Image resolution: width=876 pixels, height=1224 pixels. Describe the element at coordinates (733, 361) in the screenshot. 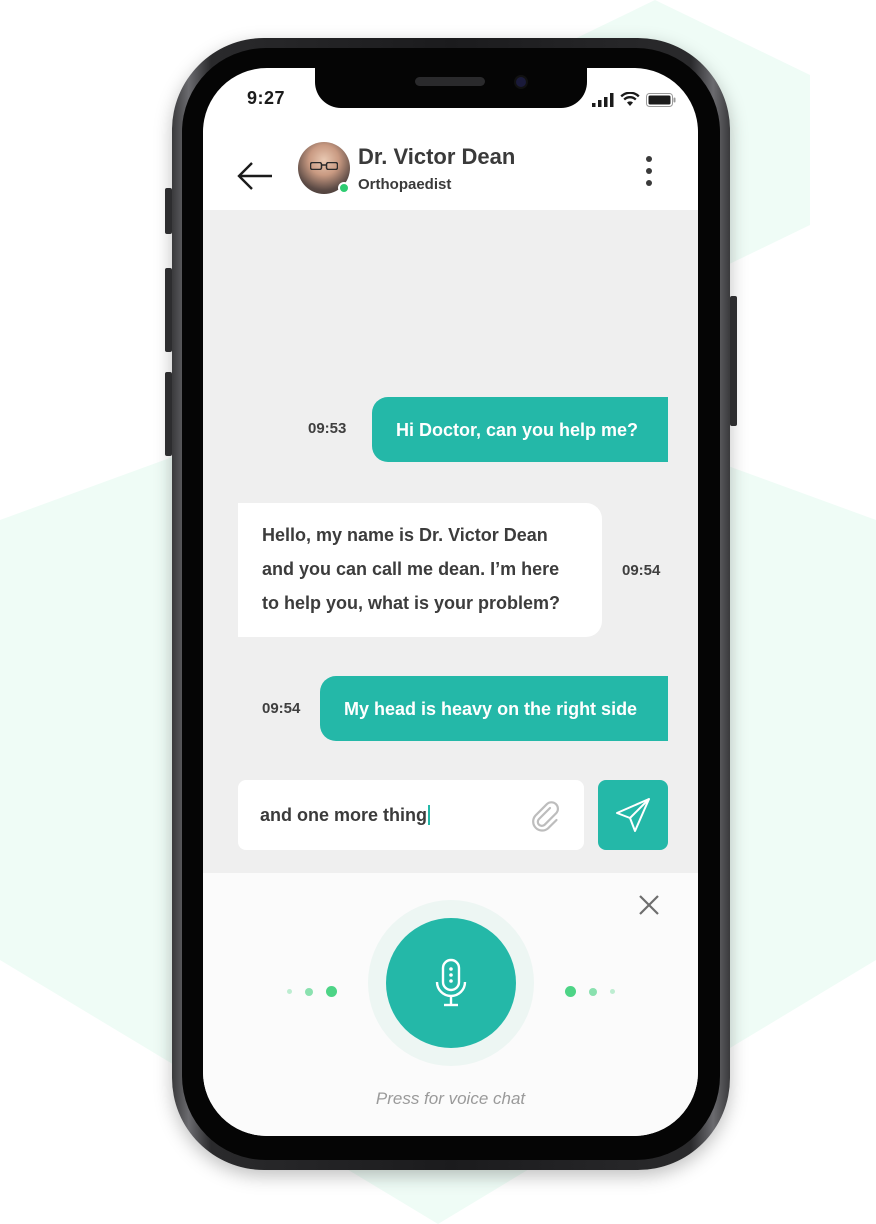

I see `power-button` at that location.